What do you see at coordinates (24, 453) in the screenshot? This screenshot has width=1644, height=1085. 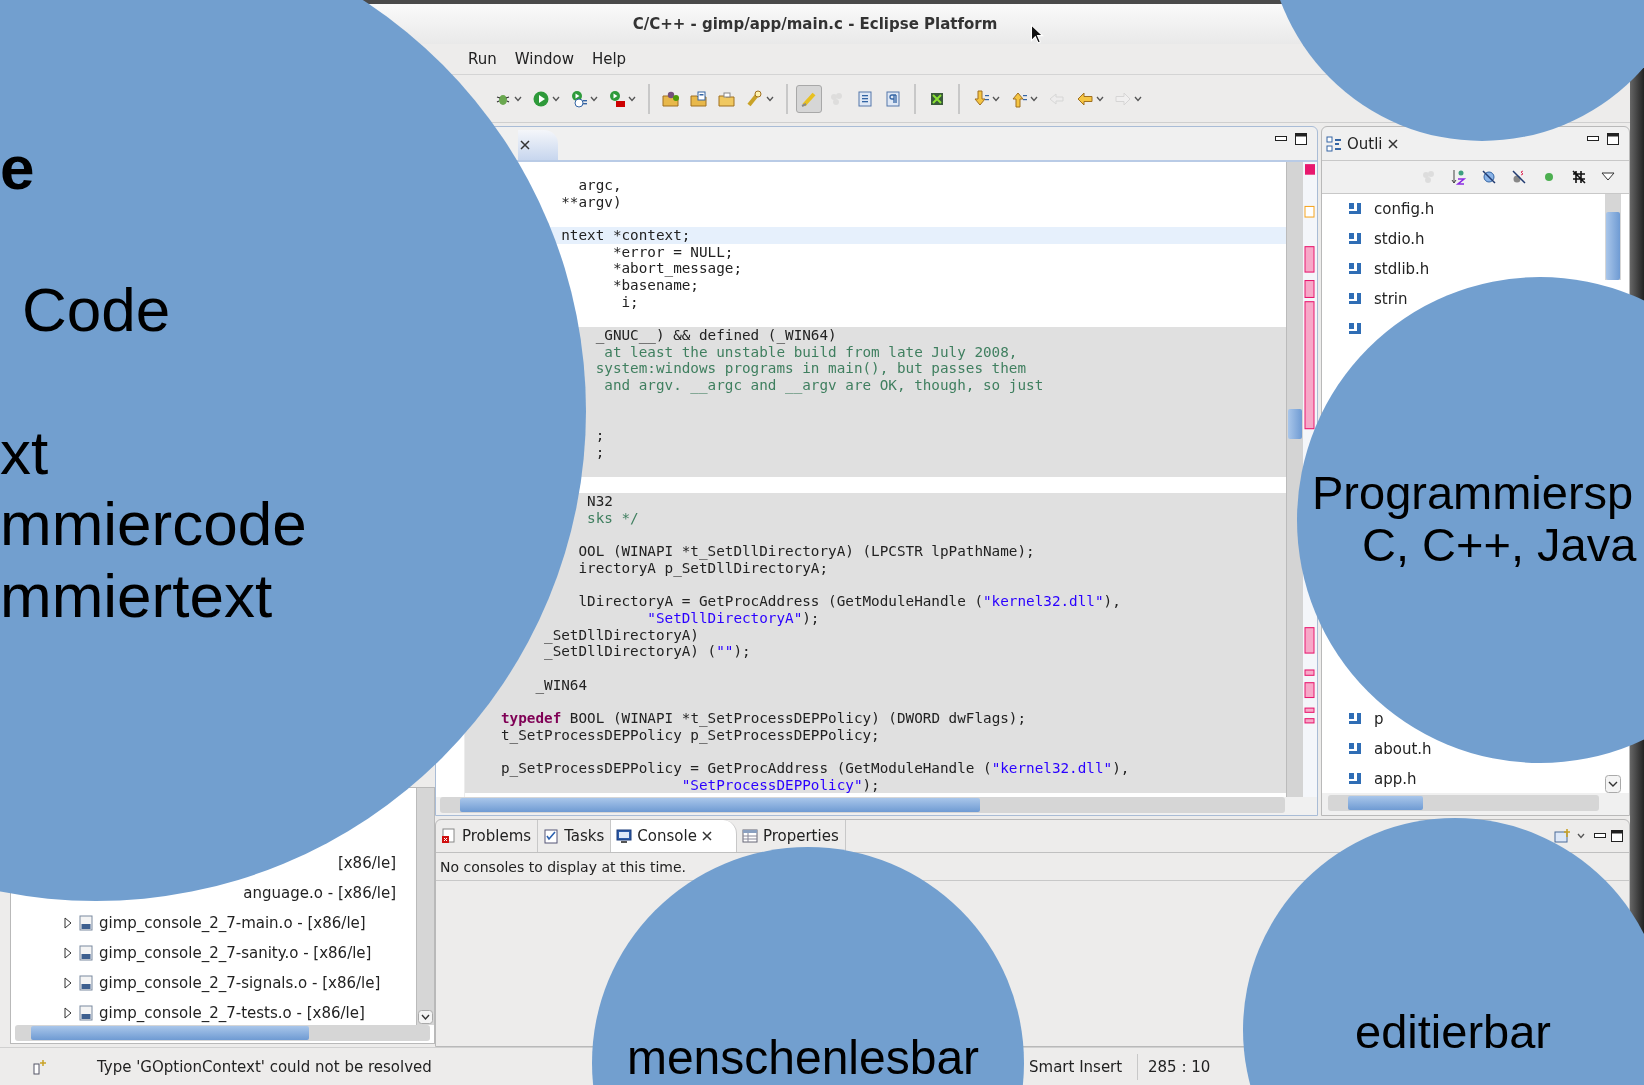 I see `overlay-text: xt` at bounding box center [24, 453].